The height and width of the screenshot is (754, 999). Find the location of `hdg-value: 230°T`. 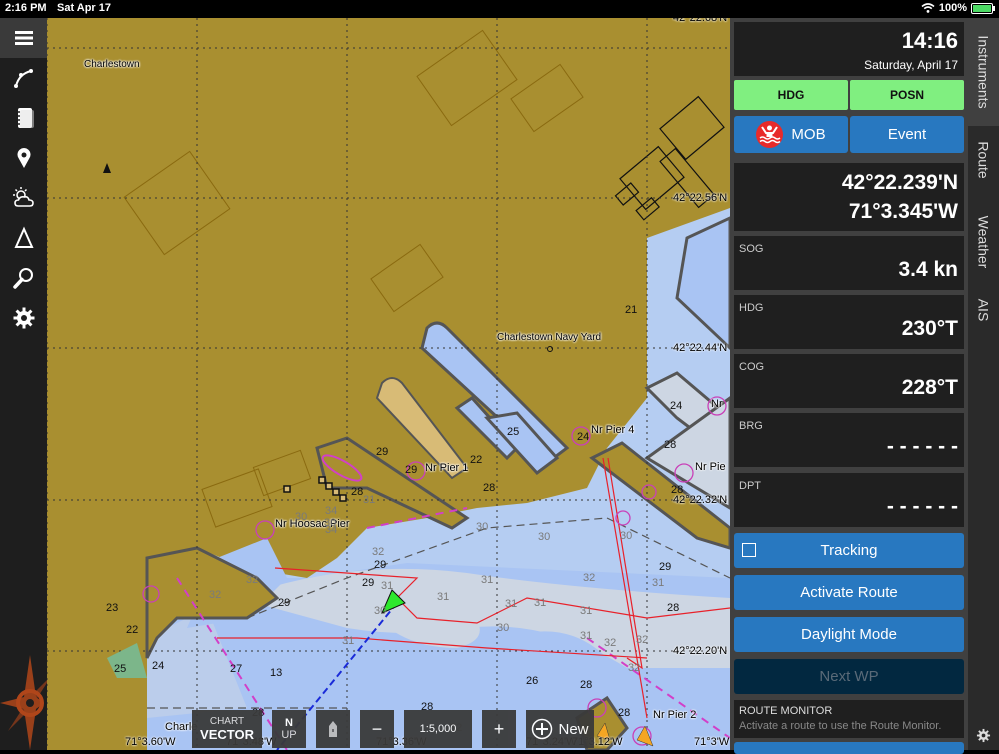

hdg-value: 230°T is located at coordinates (929, 328).